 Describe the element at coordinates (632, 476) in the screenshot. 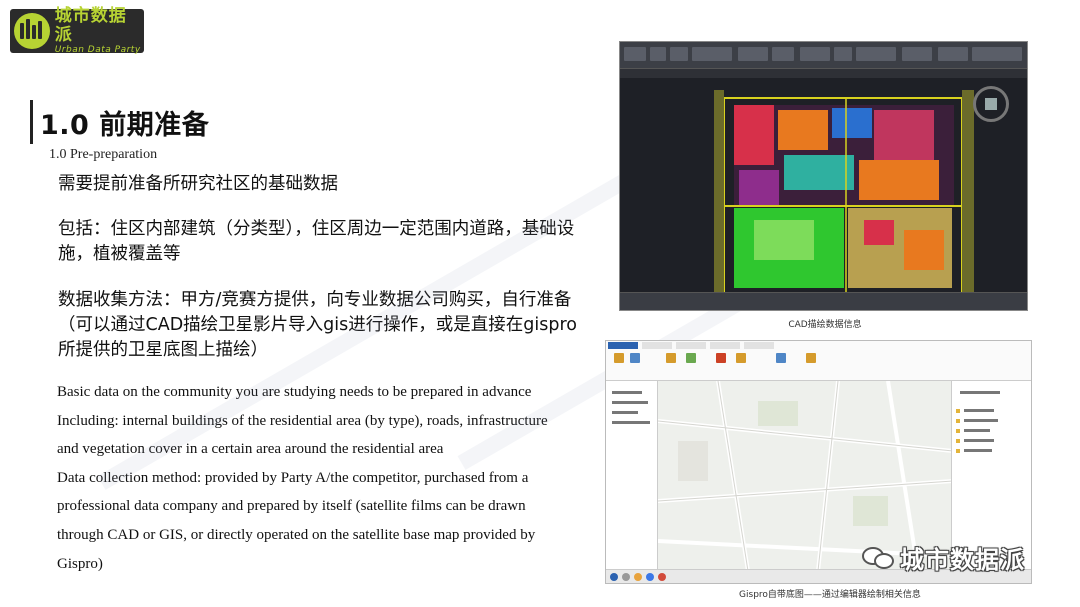

I see `gis-contents-pane` at that location.